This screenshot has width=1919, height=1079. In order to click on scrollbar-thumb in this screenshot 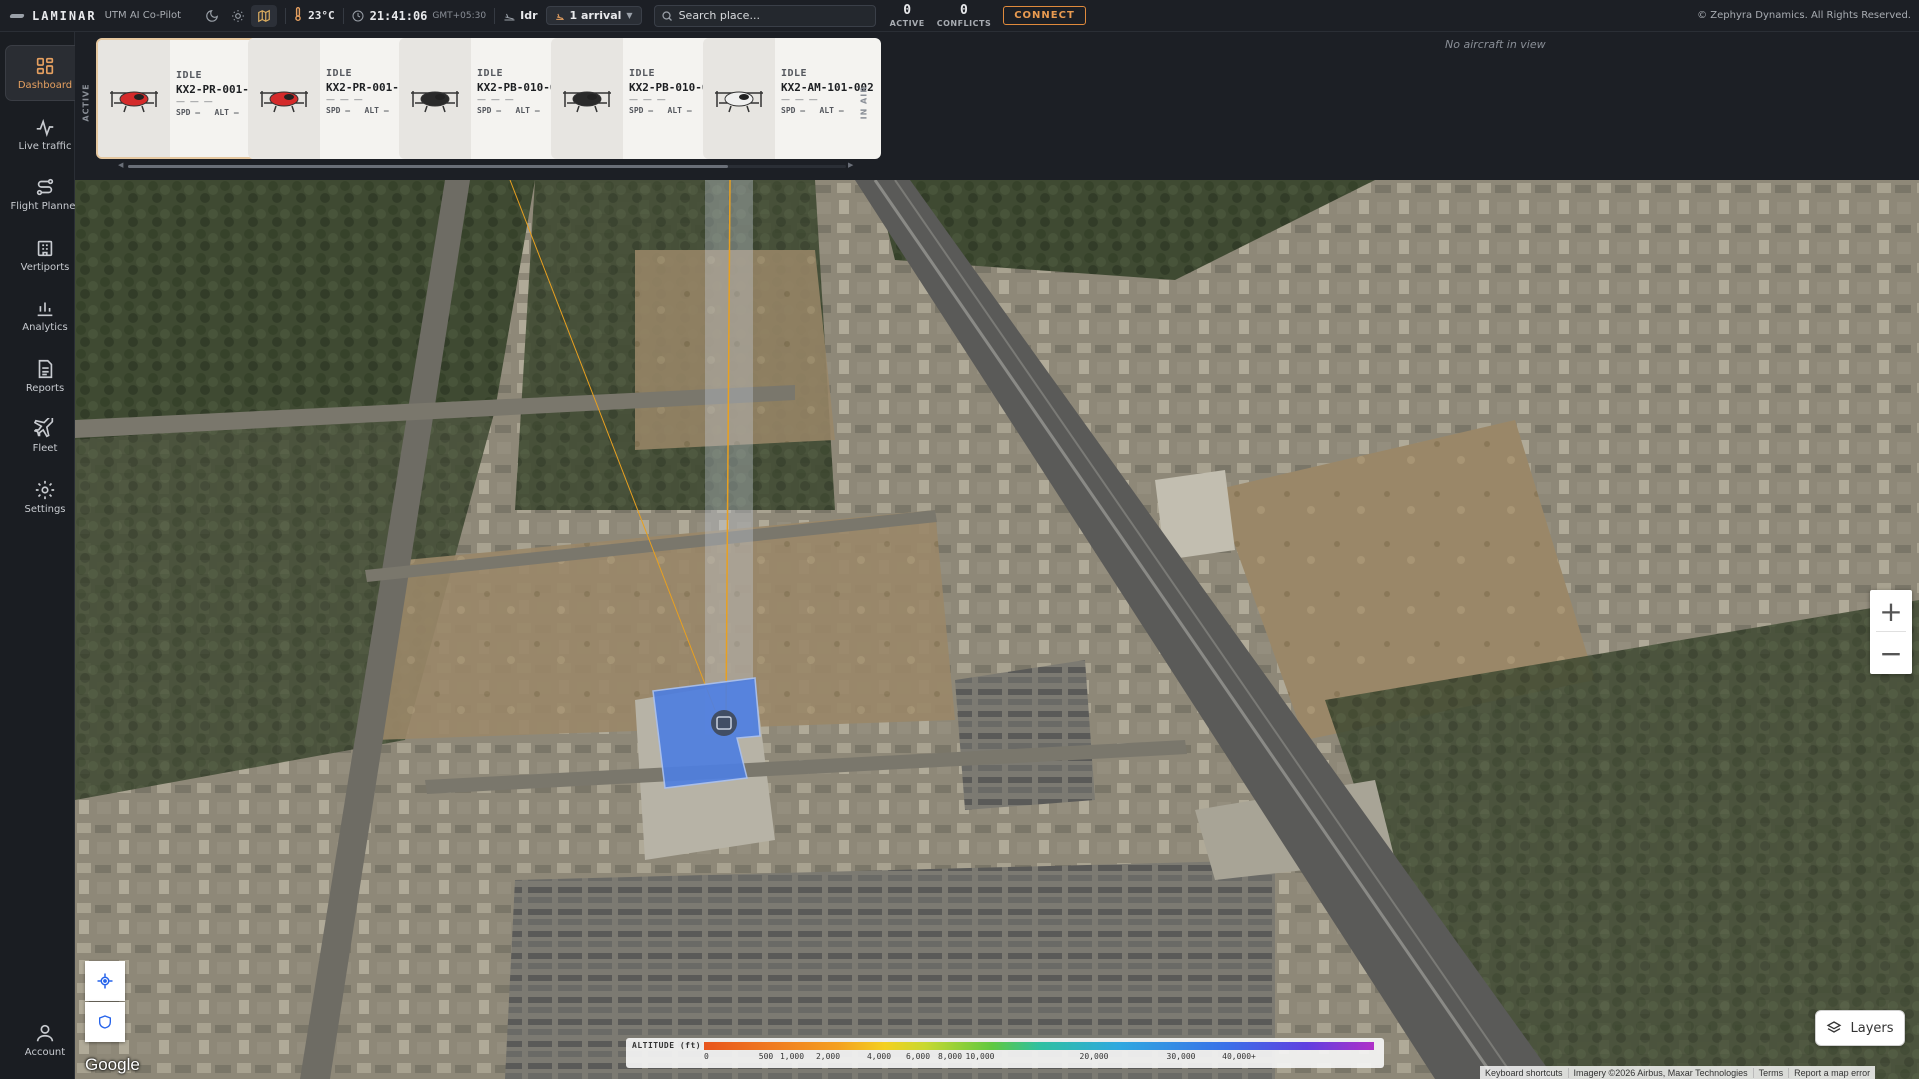, I will do `click(428, 166)`.